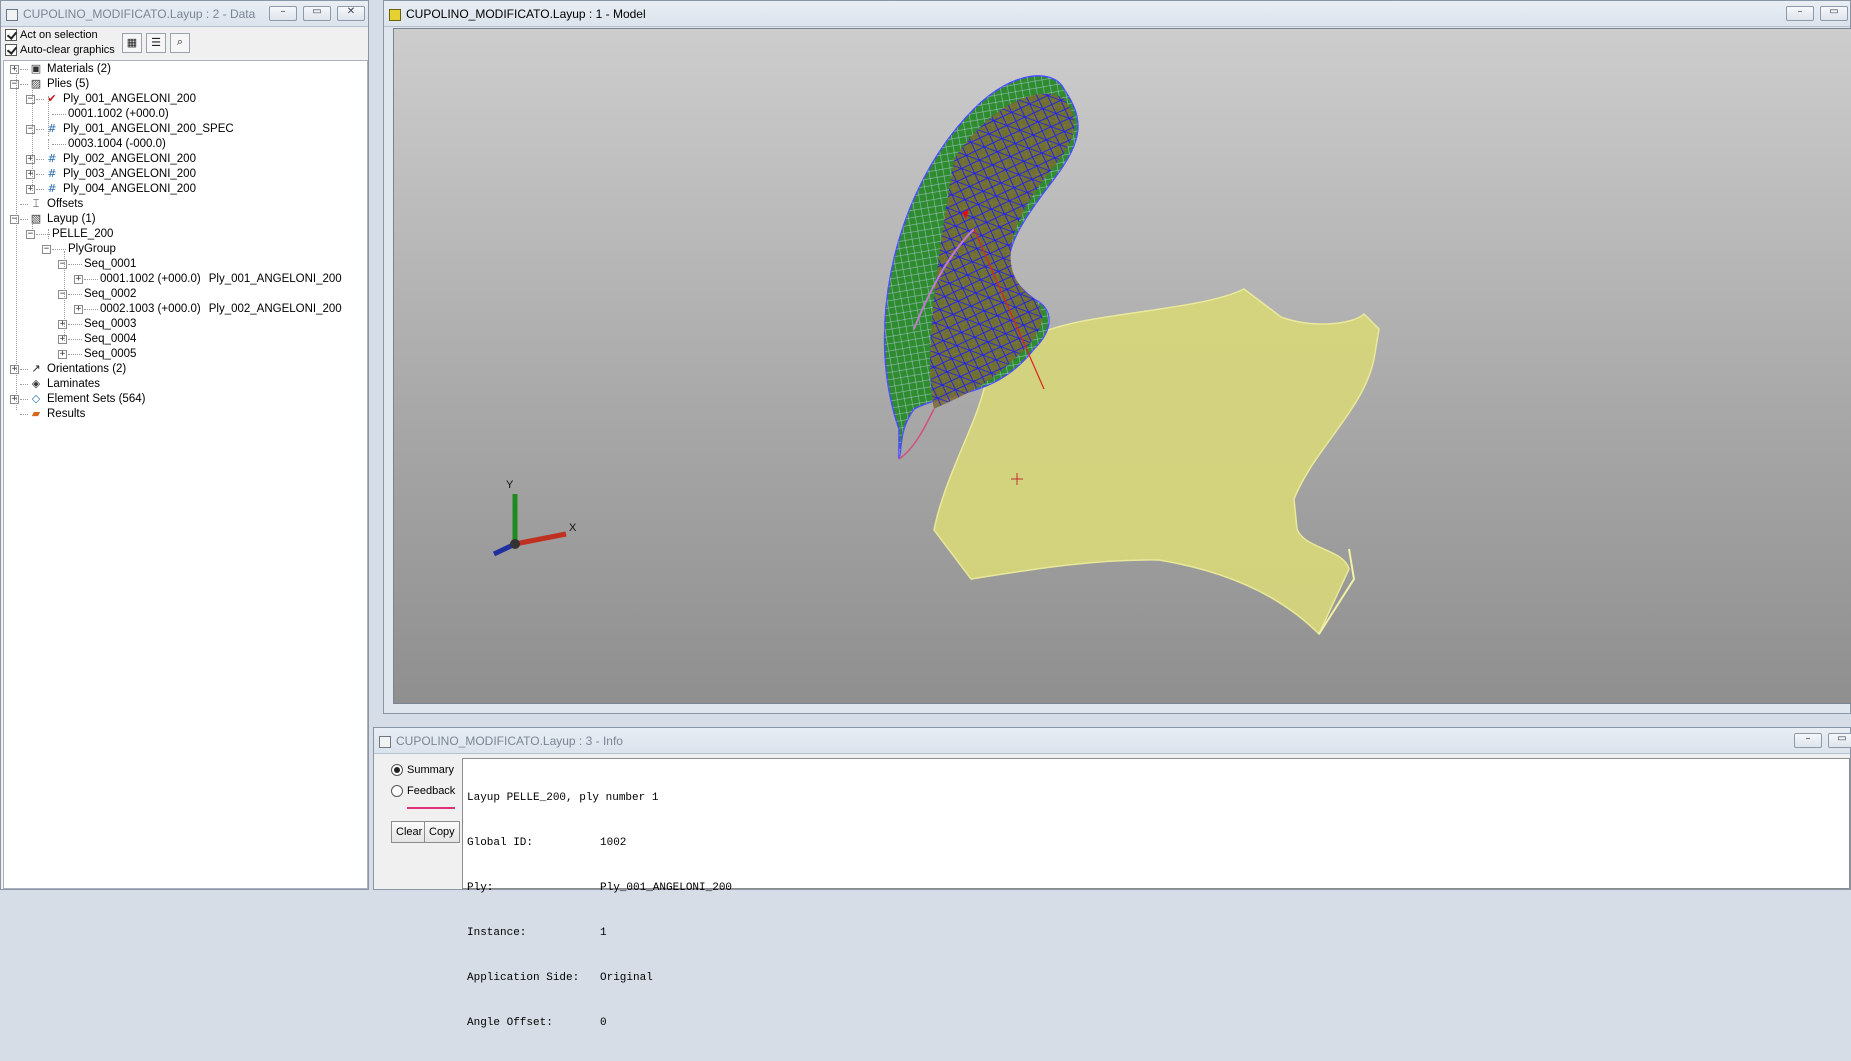  Describe the element at coordinates (537, 933) in the screenshot. I see `info-row: Instance: 1` at that location.